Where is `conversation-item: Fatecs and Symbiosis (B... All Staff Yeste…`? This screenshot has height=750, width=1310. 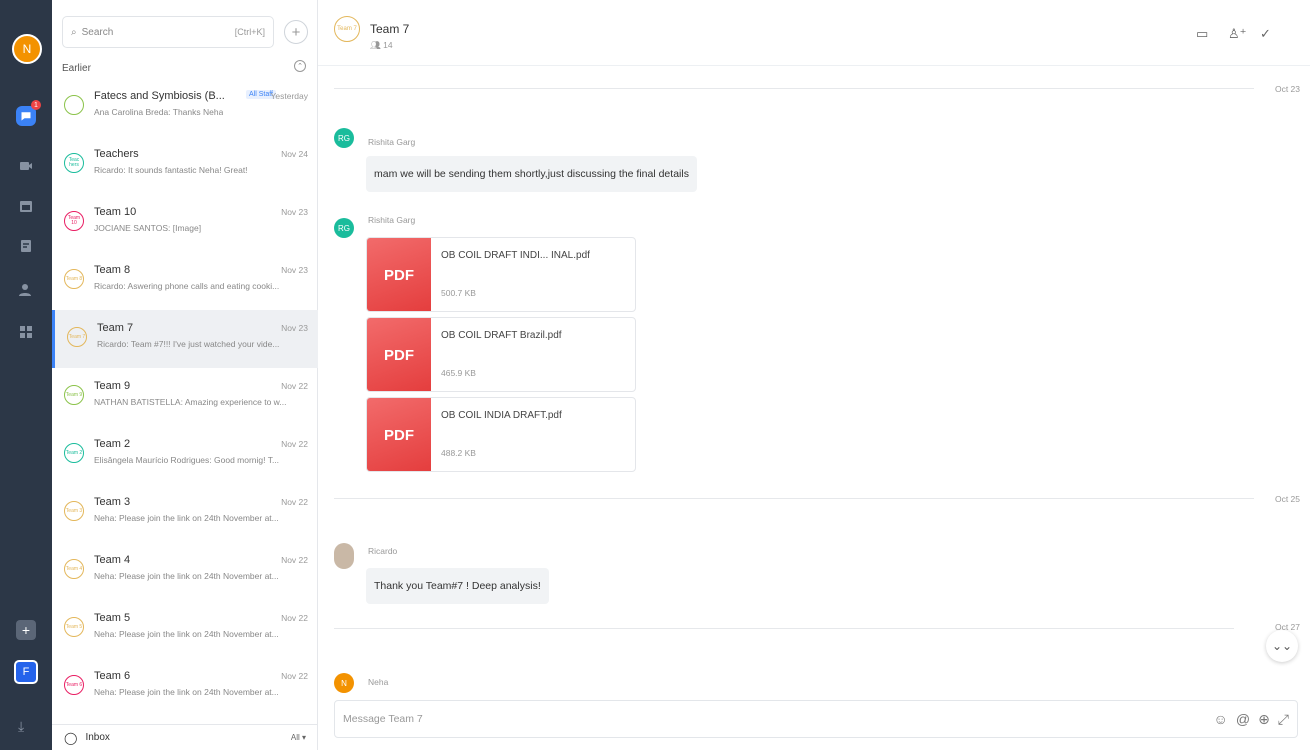
conversation-item: Fatecs and Symbiosis (B... All Staff Yeste… is located at coordinates (185, 107).